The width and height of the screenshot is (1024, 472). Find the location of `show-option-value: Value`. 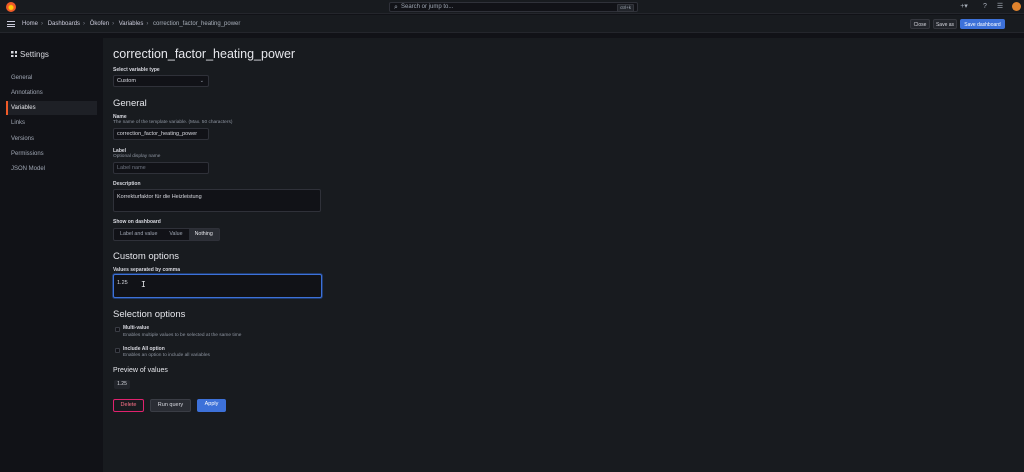

show-option-value: Value is located at coordinates (175, 234).